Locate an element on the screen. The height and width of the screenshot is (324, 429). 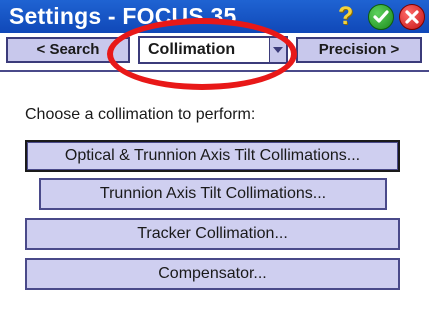
question-mark-icon: ? is located at coordinates (346, 16).